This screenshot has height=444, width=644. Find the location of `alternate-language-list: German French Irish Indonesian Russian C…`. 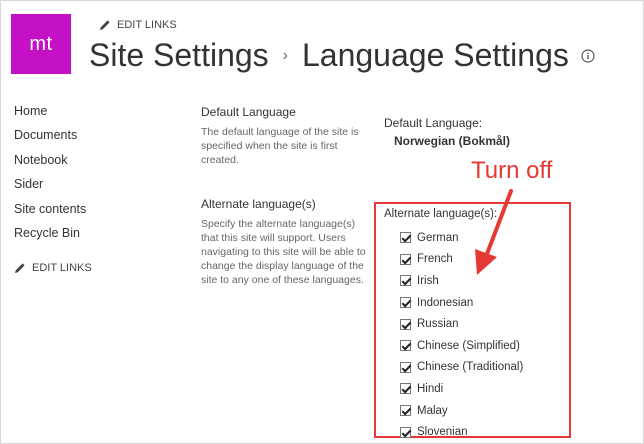

alternate-language-list: German French Irish Indonesian Russian C… is located at coordinates (461, 335).